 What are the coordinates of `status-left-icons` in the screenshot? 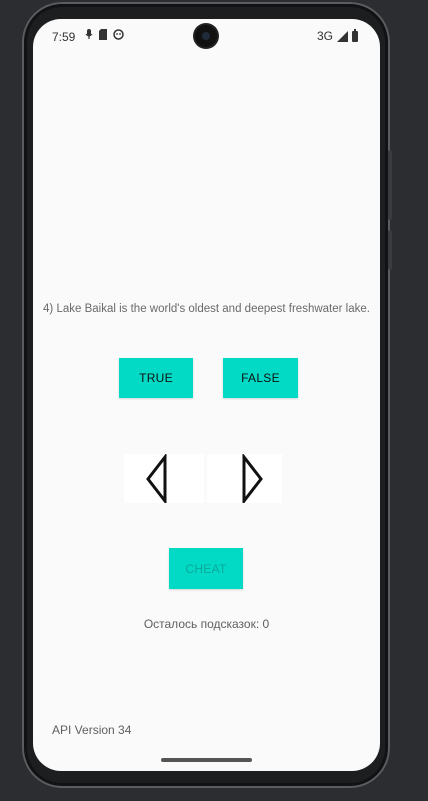 It's located at (104, 36).